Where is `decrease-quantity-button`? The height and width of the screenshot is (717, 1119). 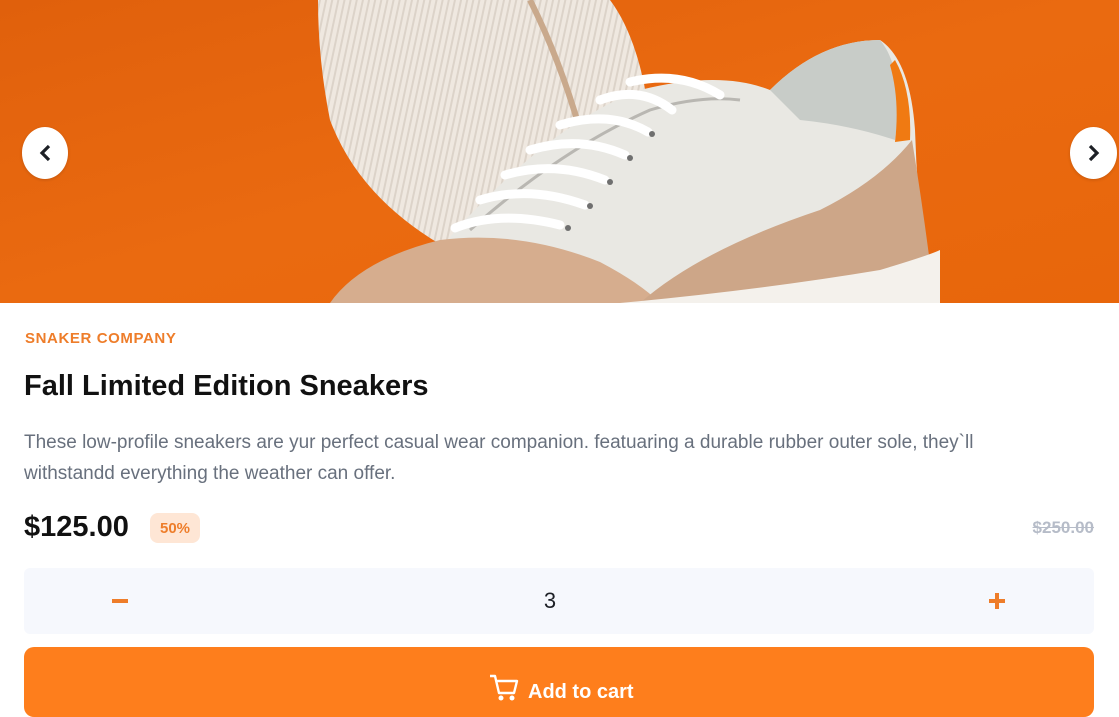
decrease-quantity-button is located at coordinates (120, 601).